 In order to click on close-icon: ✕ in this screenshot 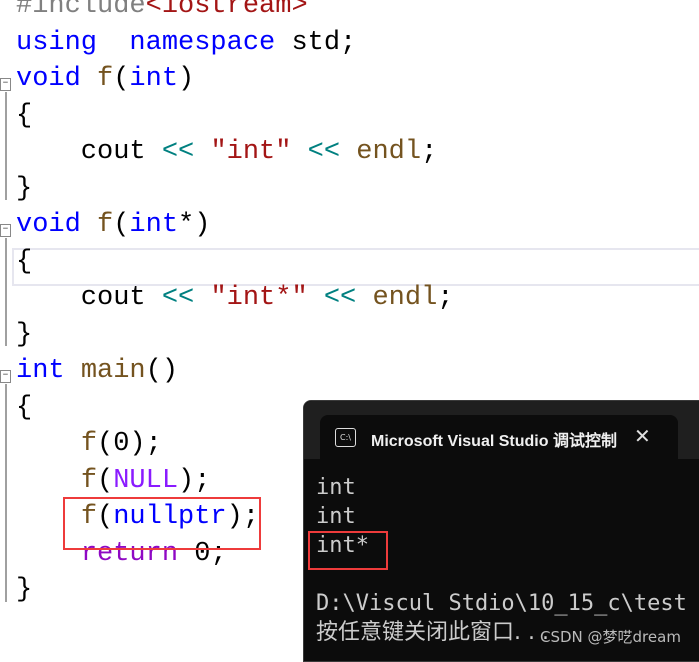, I will do `click(642, 436)`.